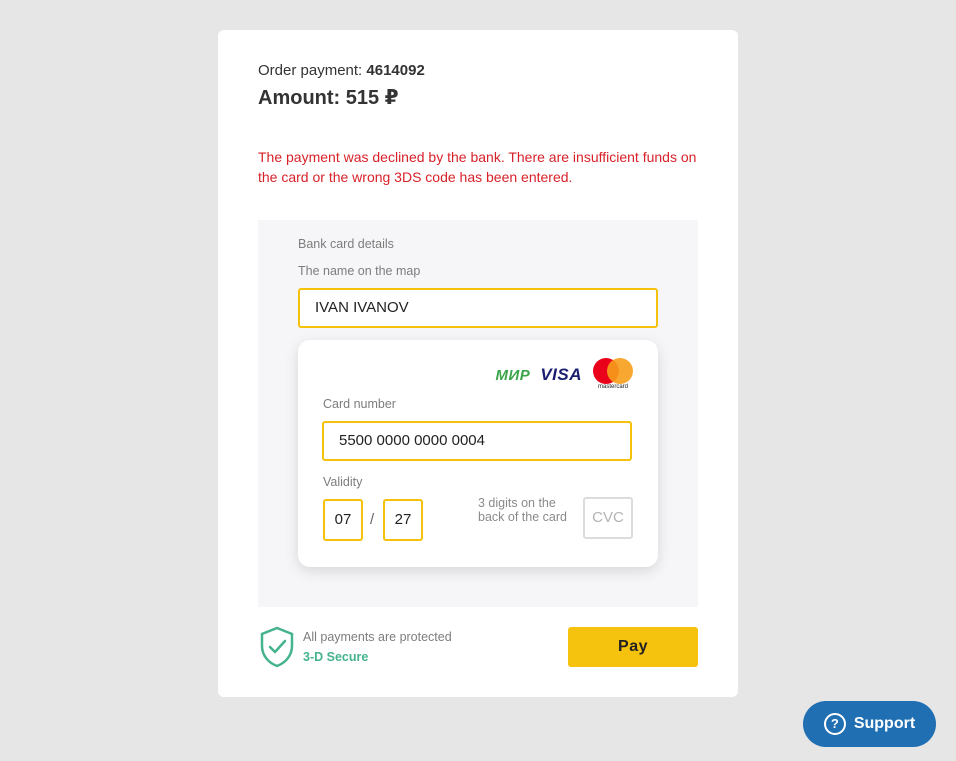 Image resolution: width=956 pixels, height=761 pixels. I want to click on validity-label: Validity, so click(343, 482).